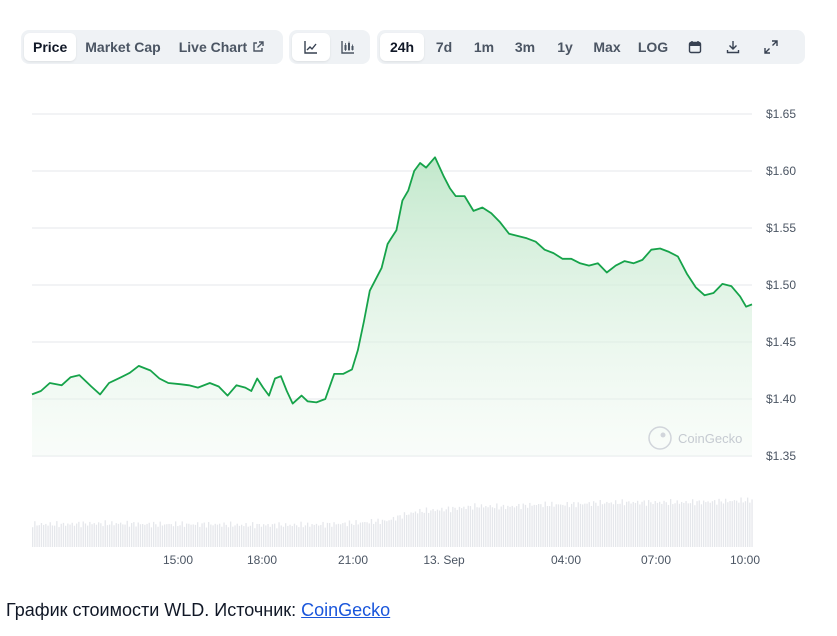  I want to click on line-chart-button, so click(311, 47).